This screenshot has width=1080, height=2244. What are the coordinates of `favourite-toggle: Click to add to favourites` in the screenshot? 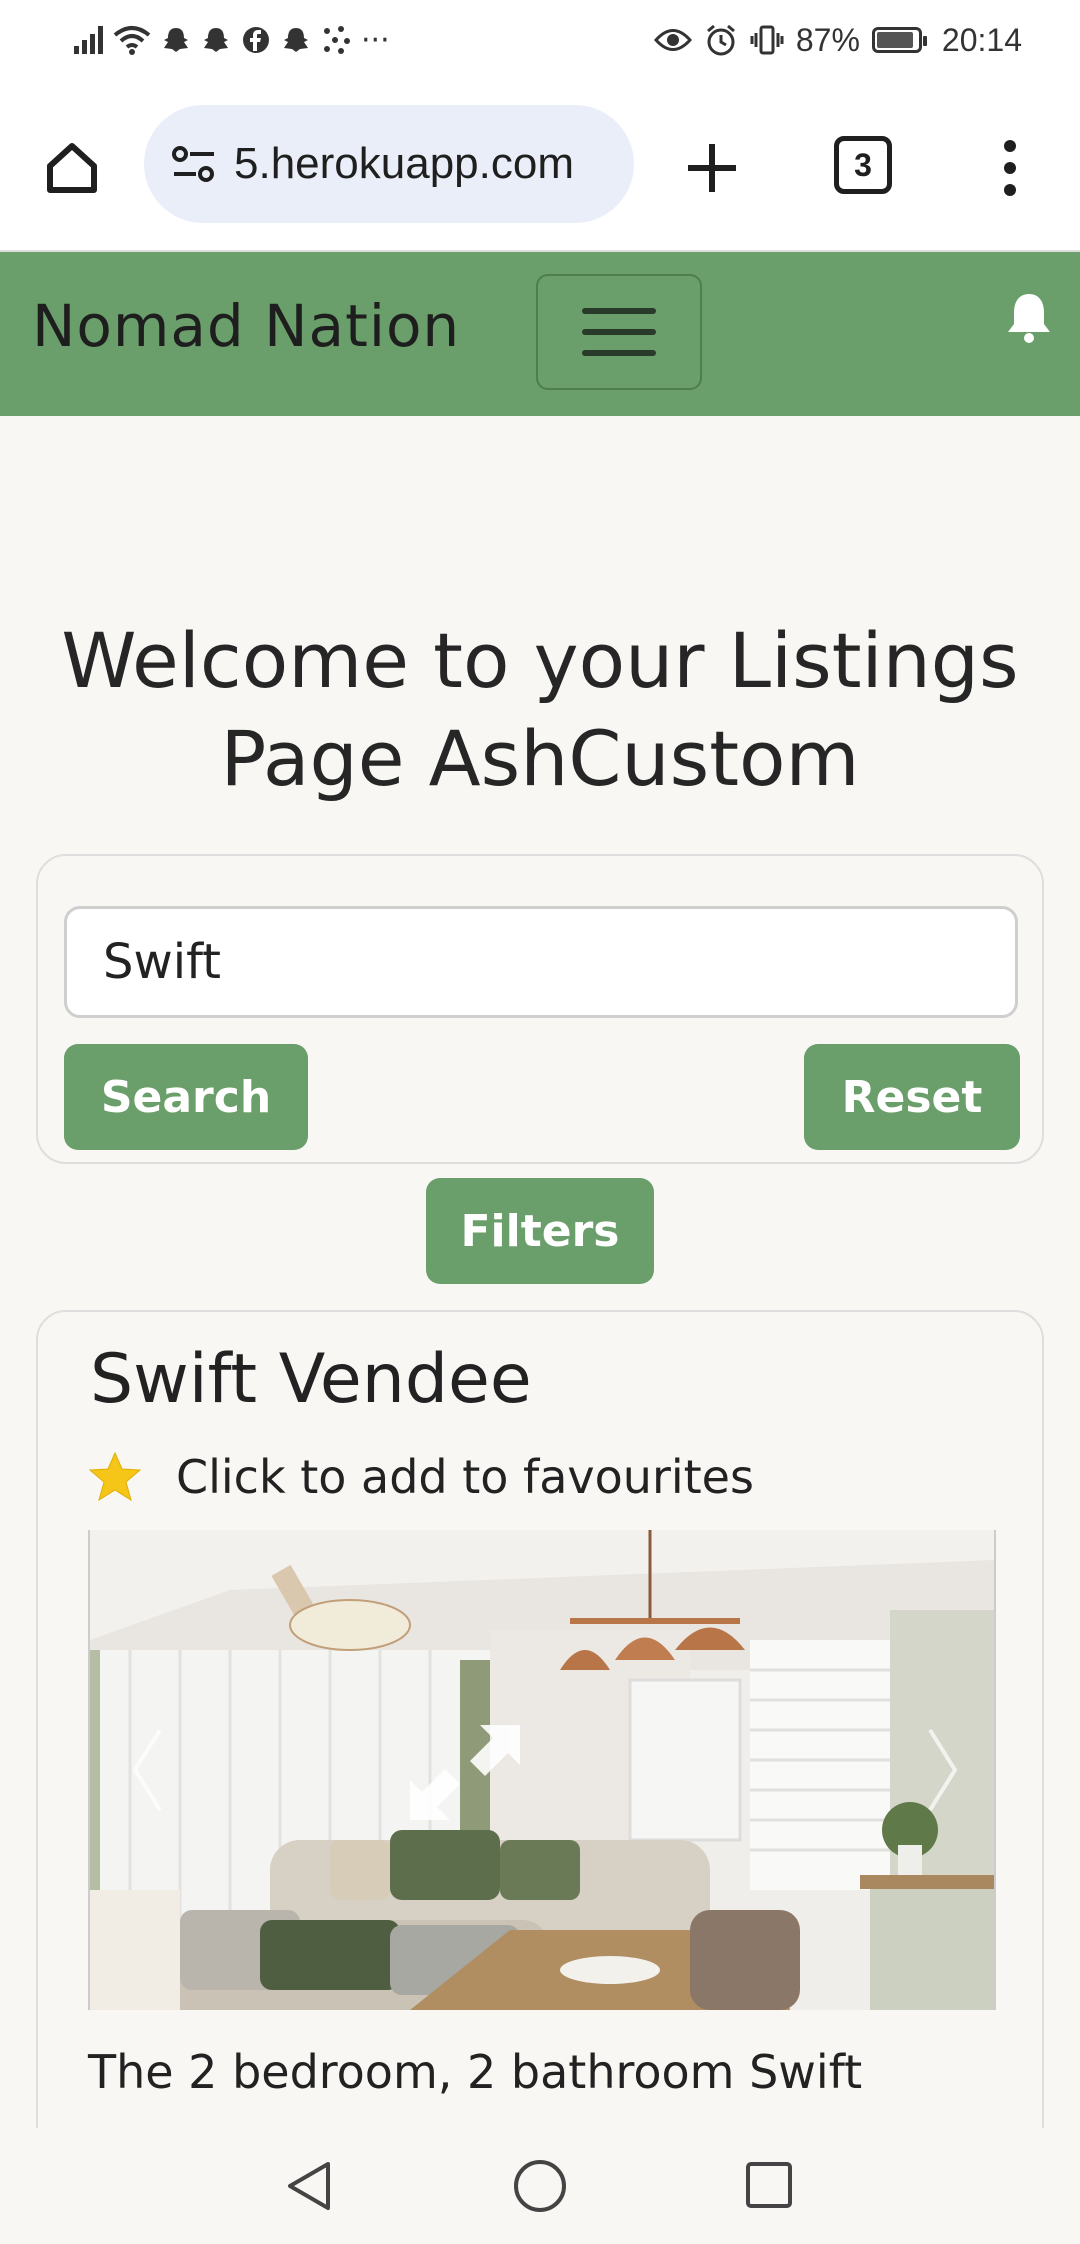 It's located at (421, 1477).